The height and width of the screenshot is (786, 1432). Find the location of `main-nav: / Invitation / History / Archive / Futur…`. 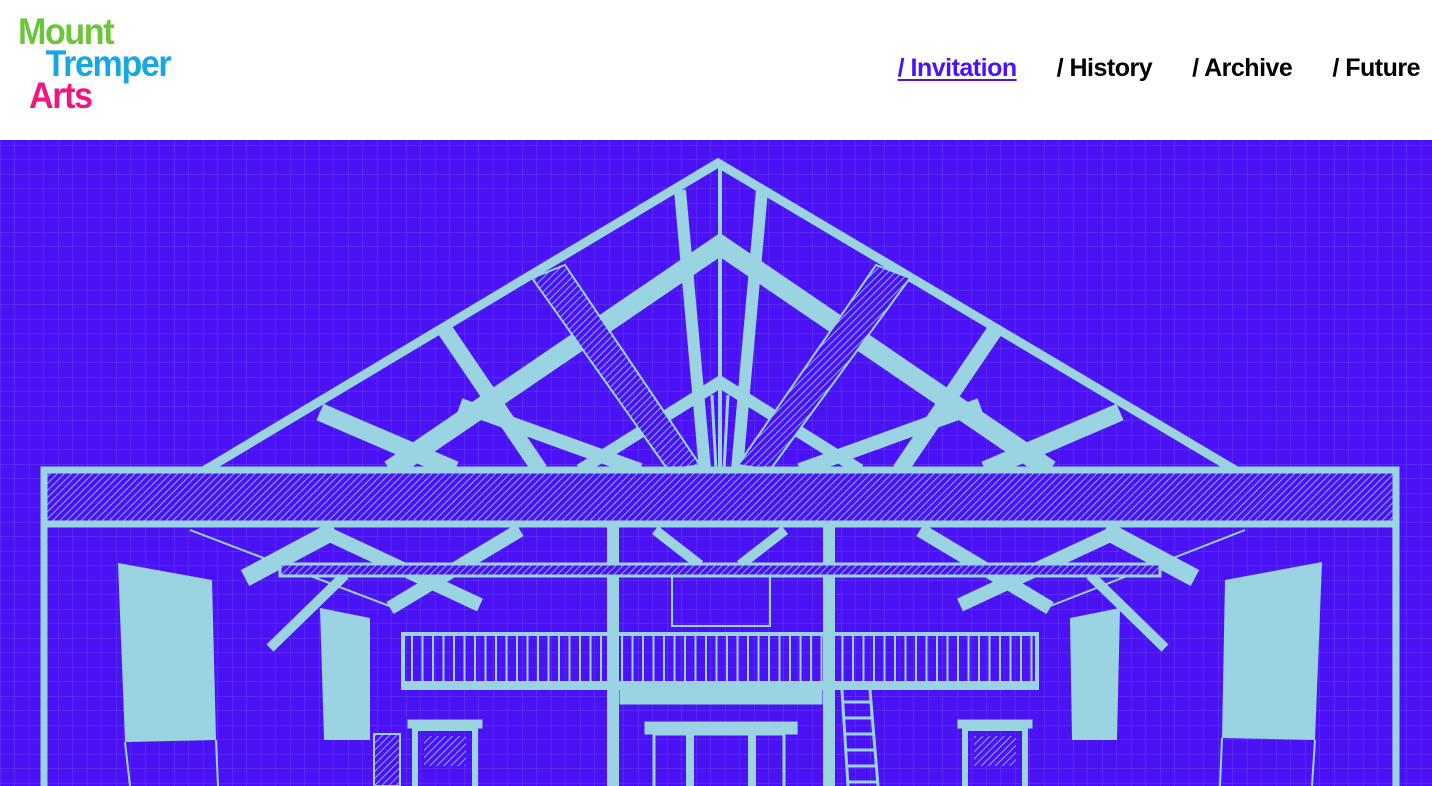

main-nav: / Invitation / History / Archive / Futur… is located at coordinates (1139, 71).